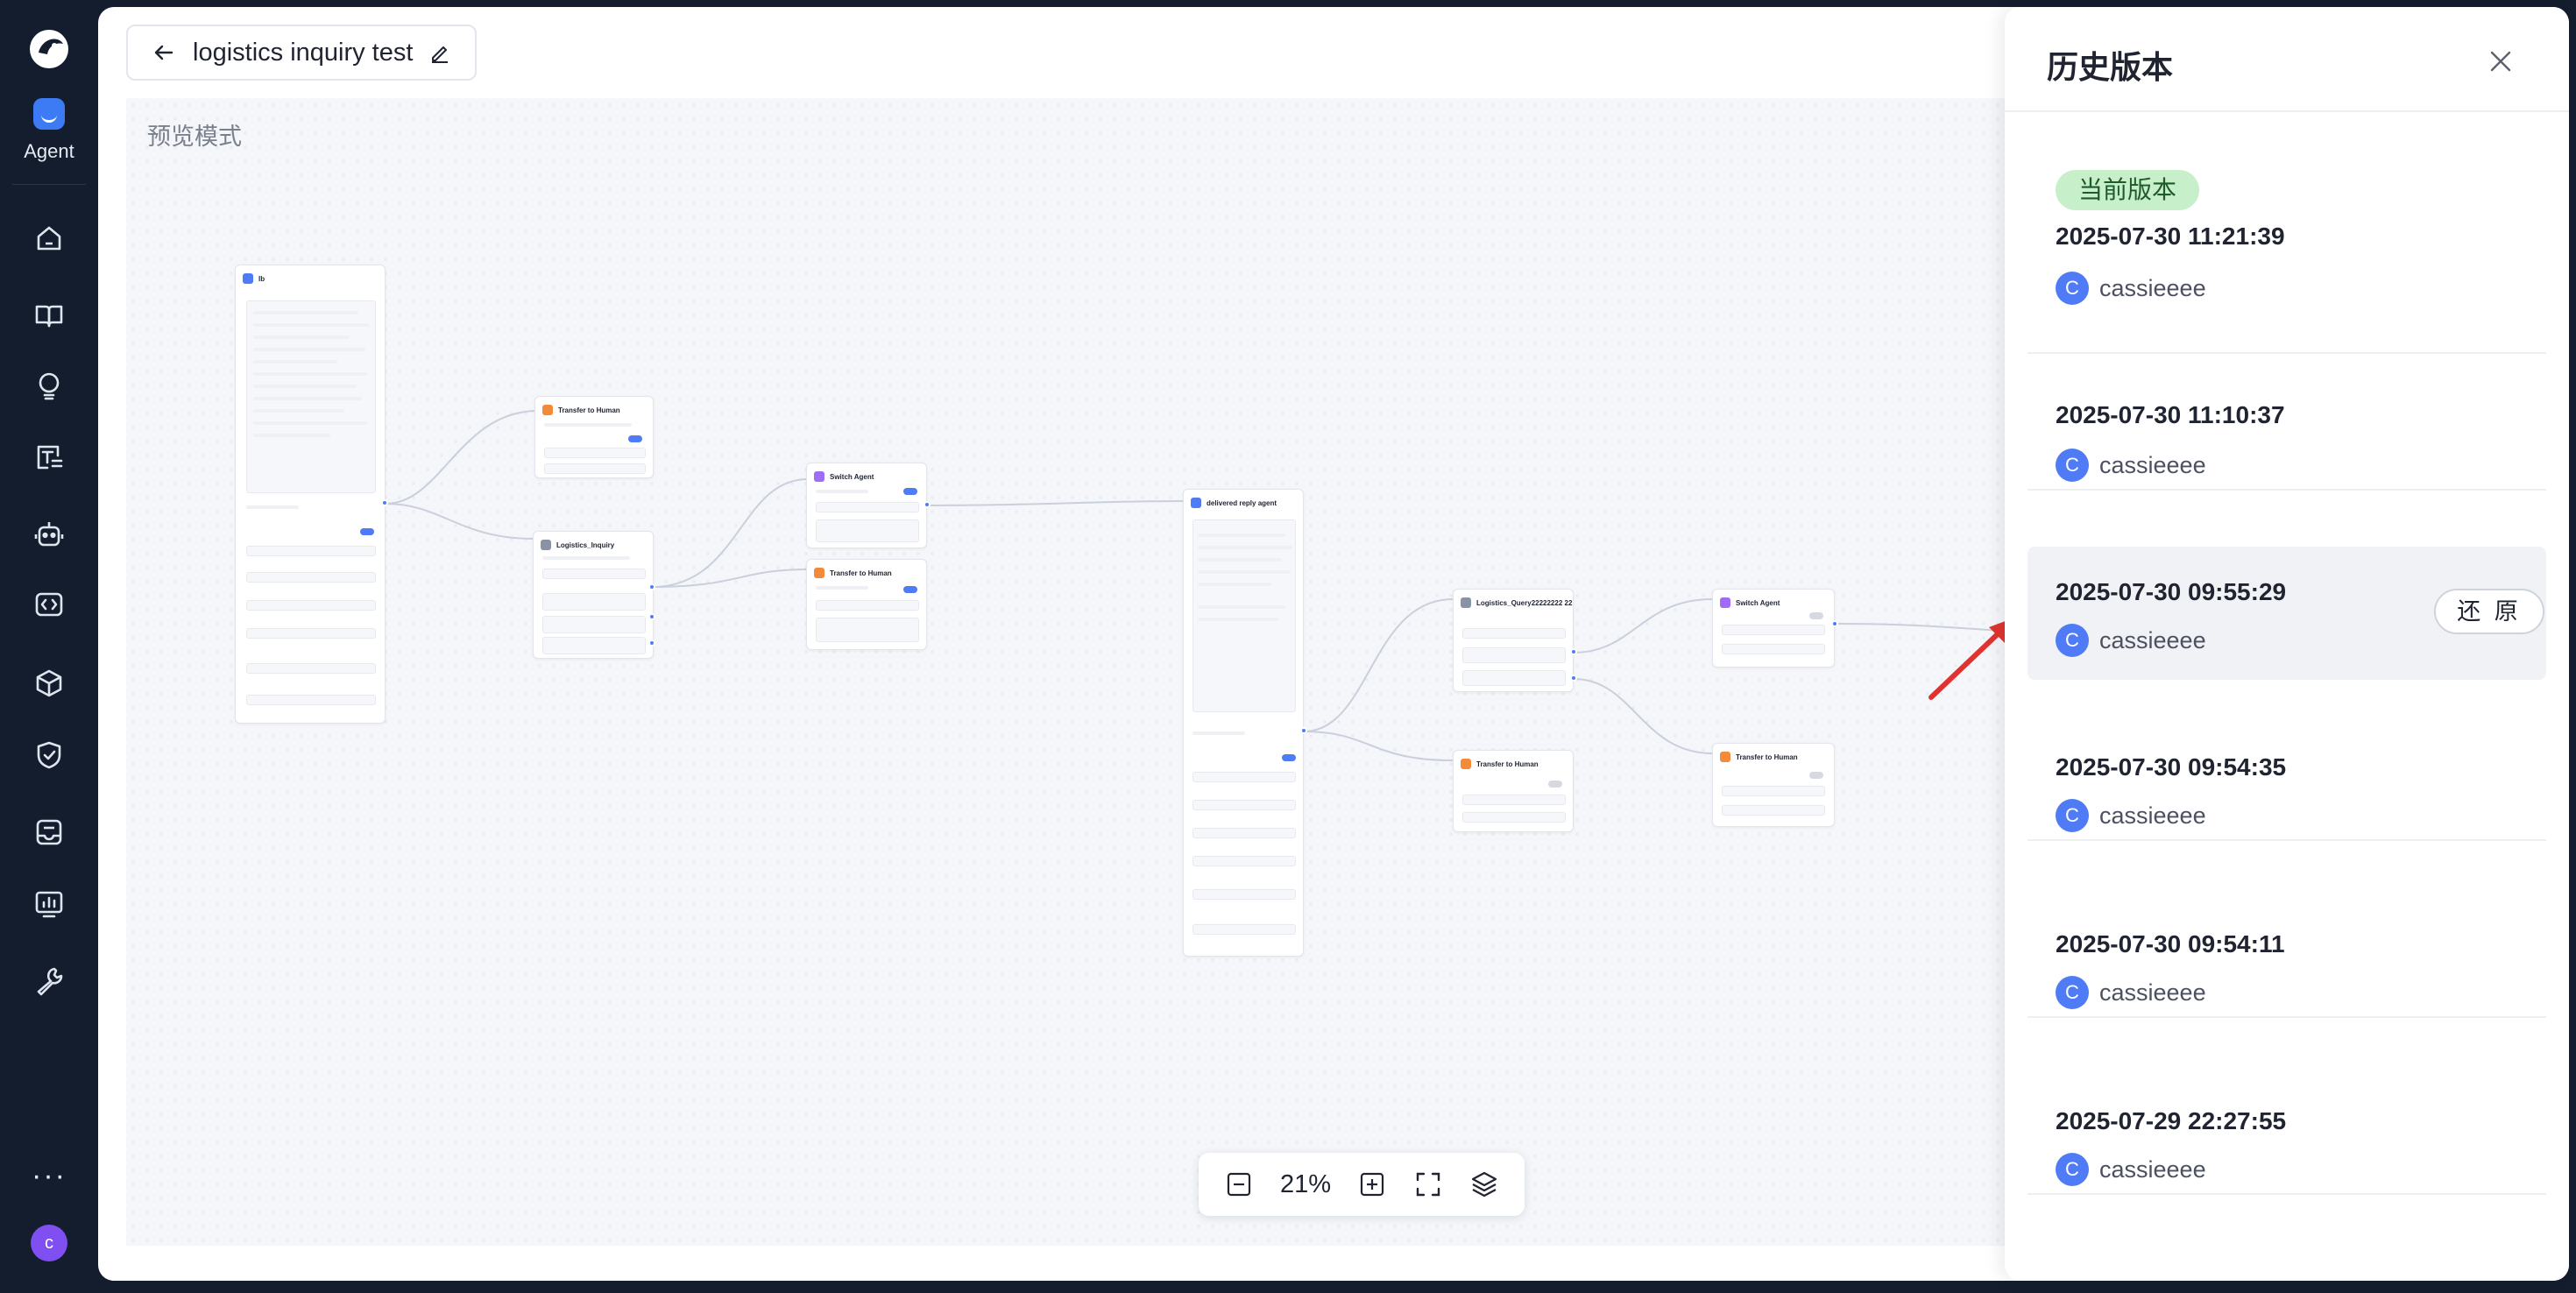 The width and height of the screenshot is (2576, 1293). Describe the element at coordinates (49, 604) in the screenshot. I see `code-icon` at that location.